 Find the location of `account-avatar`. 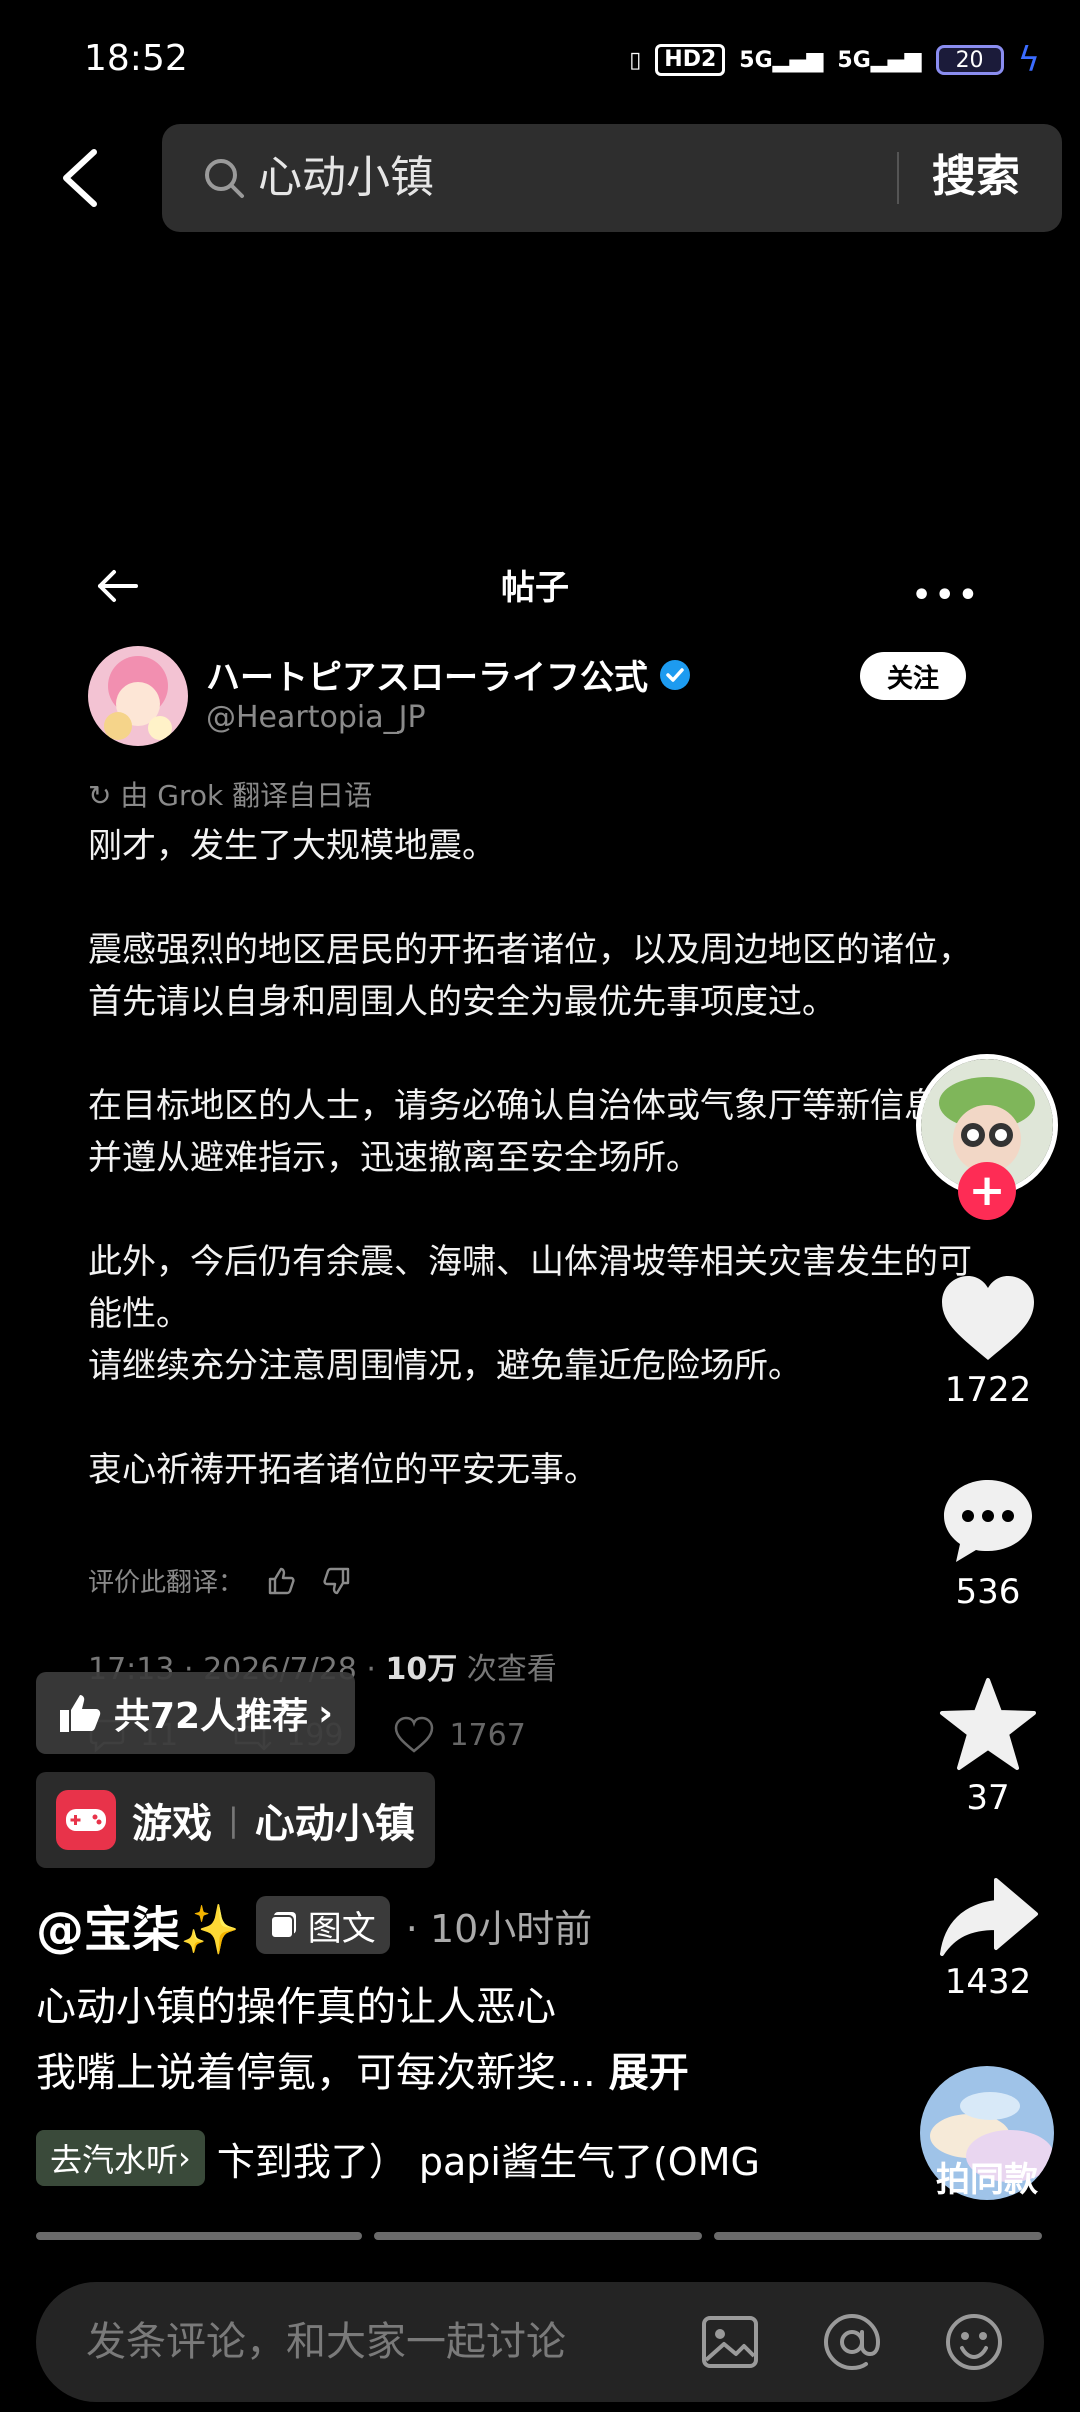

account-avatar is located at coordinates (138, 696).